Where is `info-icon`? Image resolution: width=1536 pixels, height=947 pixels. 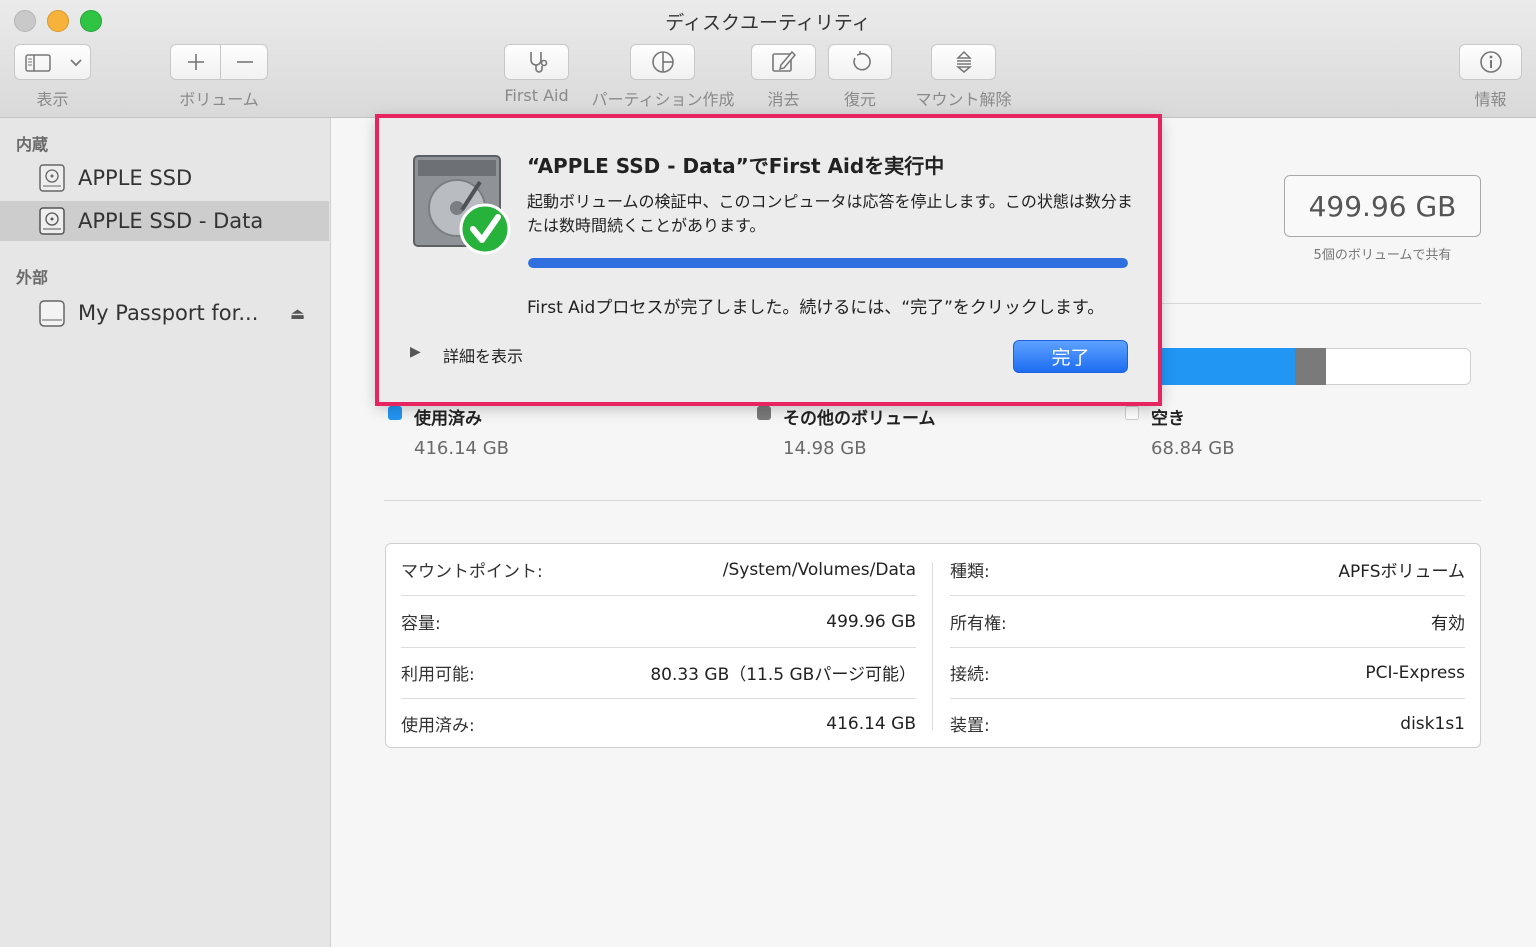 info-icon is located at coordinates (1490, 62).